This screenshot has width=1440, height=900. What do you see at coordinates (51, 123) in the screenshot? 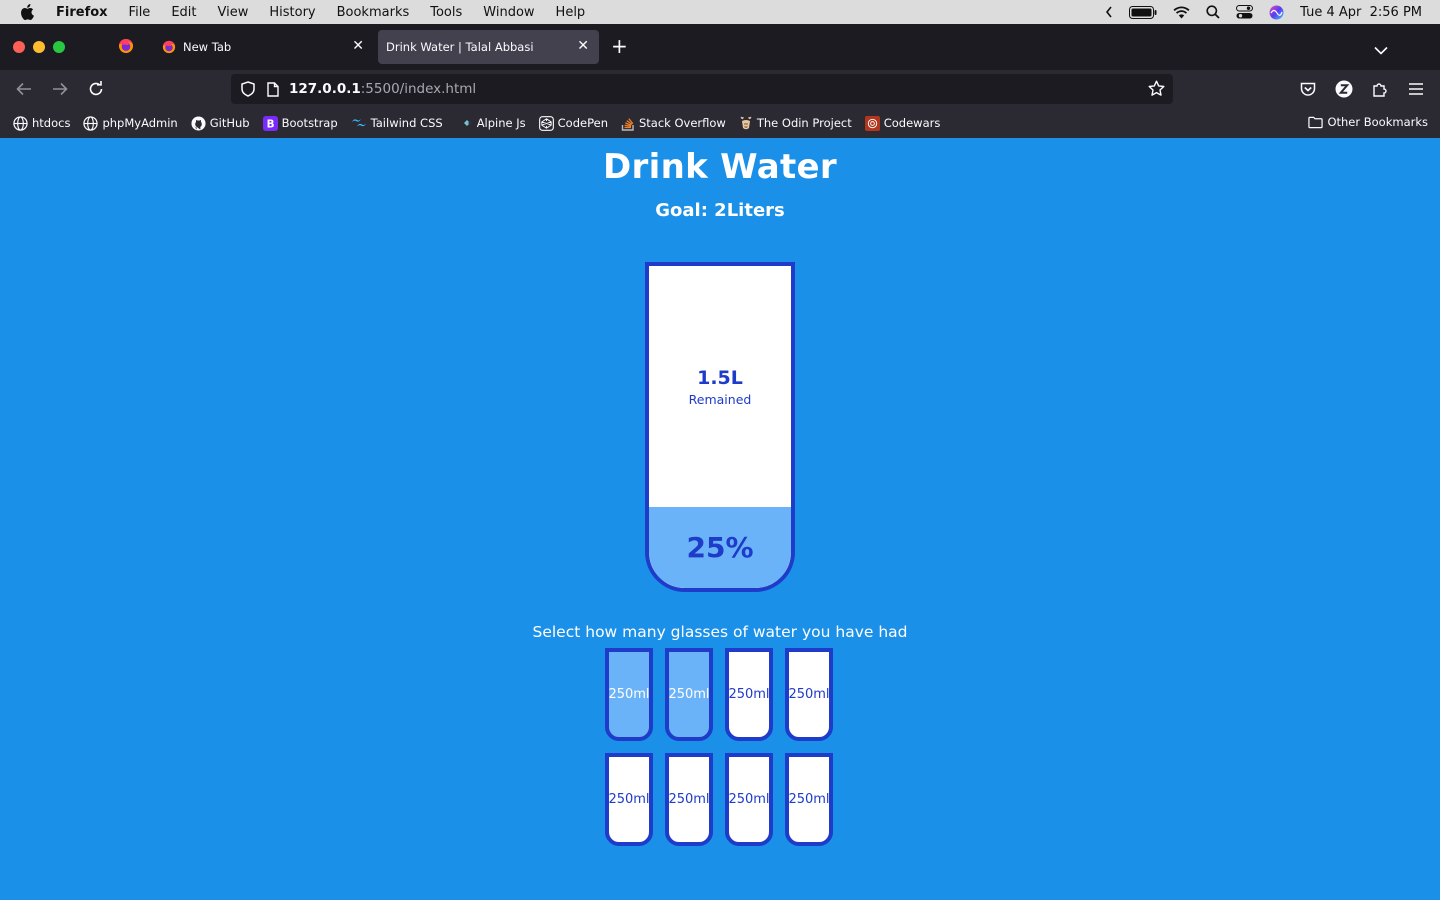
I see `bookmark-label: htdocs` at bounding box center [51, 123].